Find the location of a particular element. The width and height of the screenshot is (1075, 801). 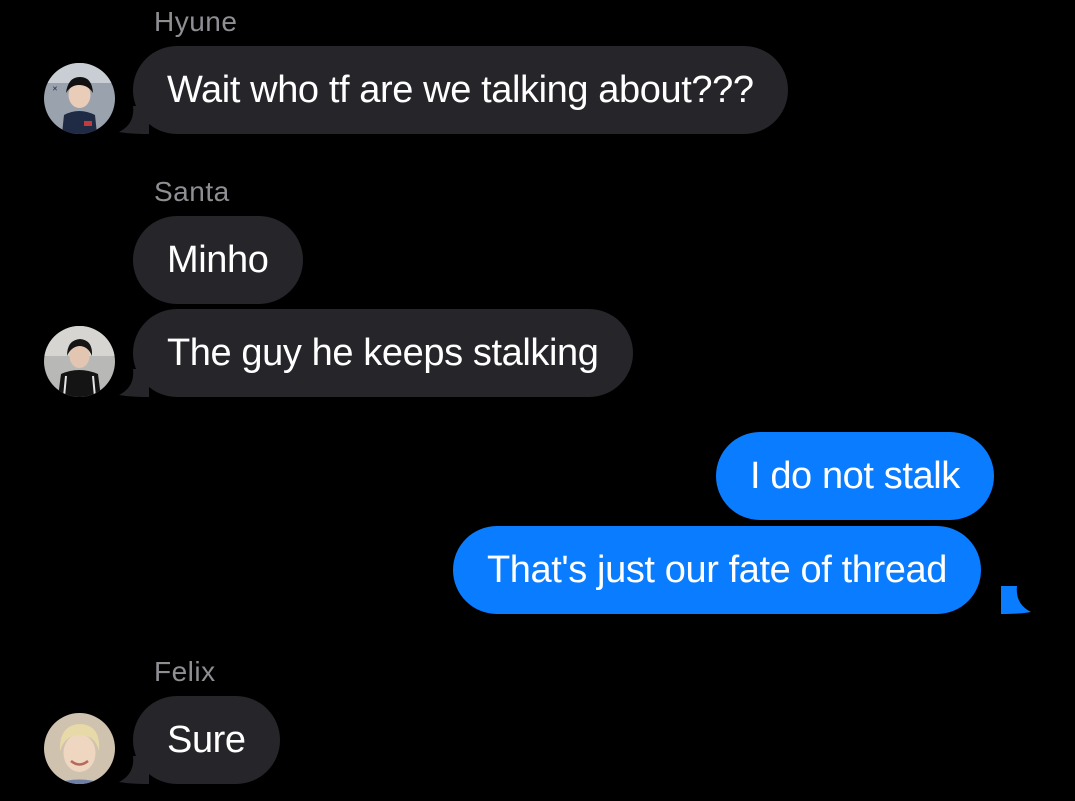

message-text: That's just our fate of thread is located at coordinates (717, 569).